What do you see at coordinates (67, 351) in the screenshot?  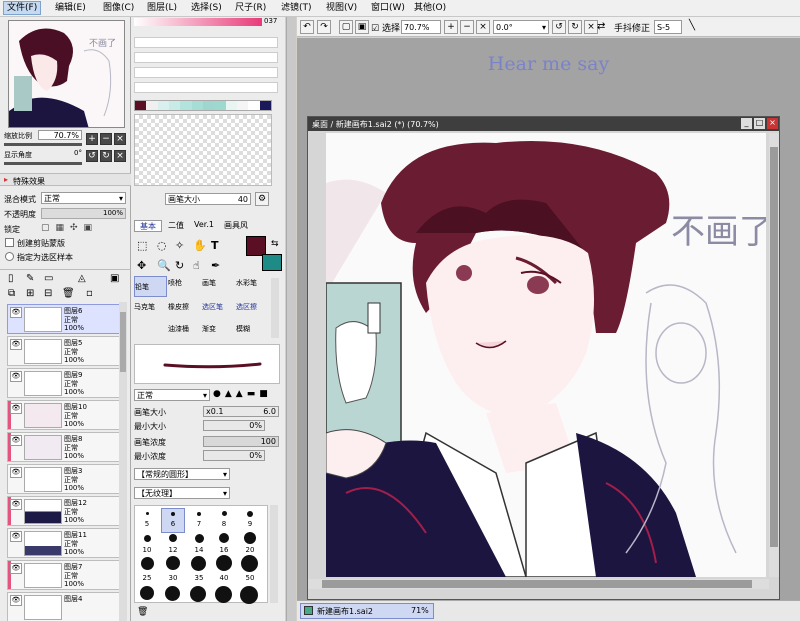 I see `layer-item: 👁 图层5 正常 100%` at bounding box center [67, 351].